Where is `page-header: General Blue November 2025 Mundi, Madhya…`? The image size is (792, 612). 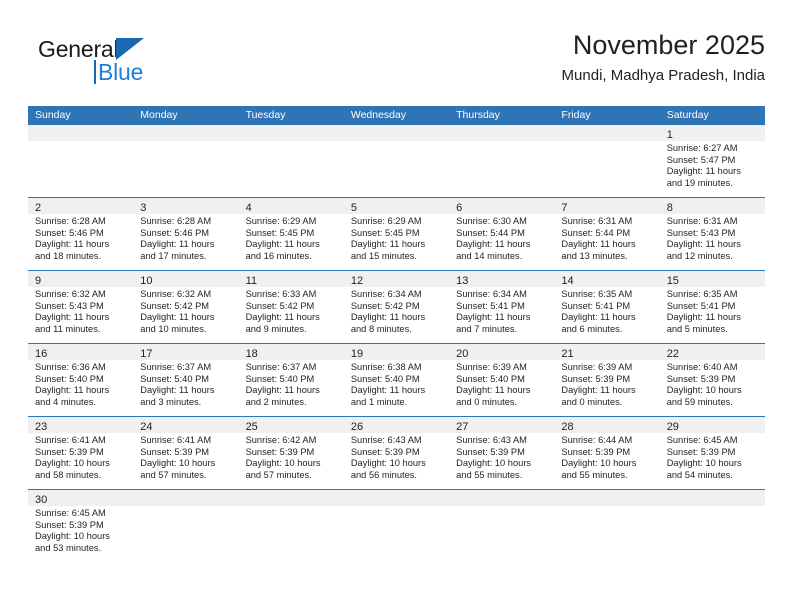
page-header: General Blue November 2025 Mundi, Madhya… is located at coordinates (396, 63).